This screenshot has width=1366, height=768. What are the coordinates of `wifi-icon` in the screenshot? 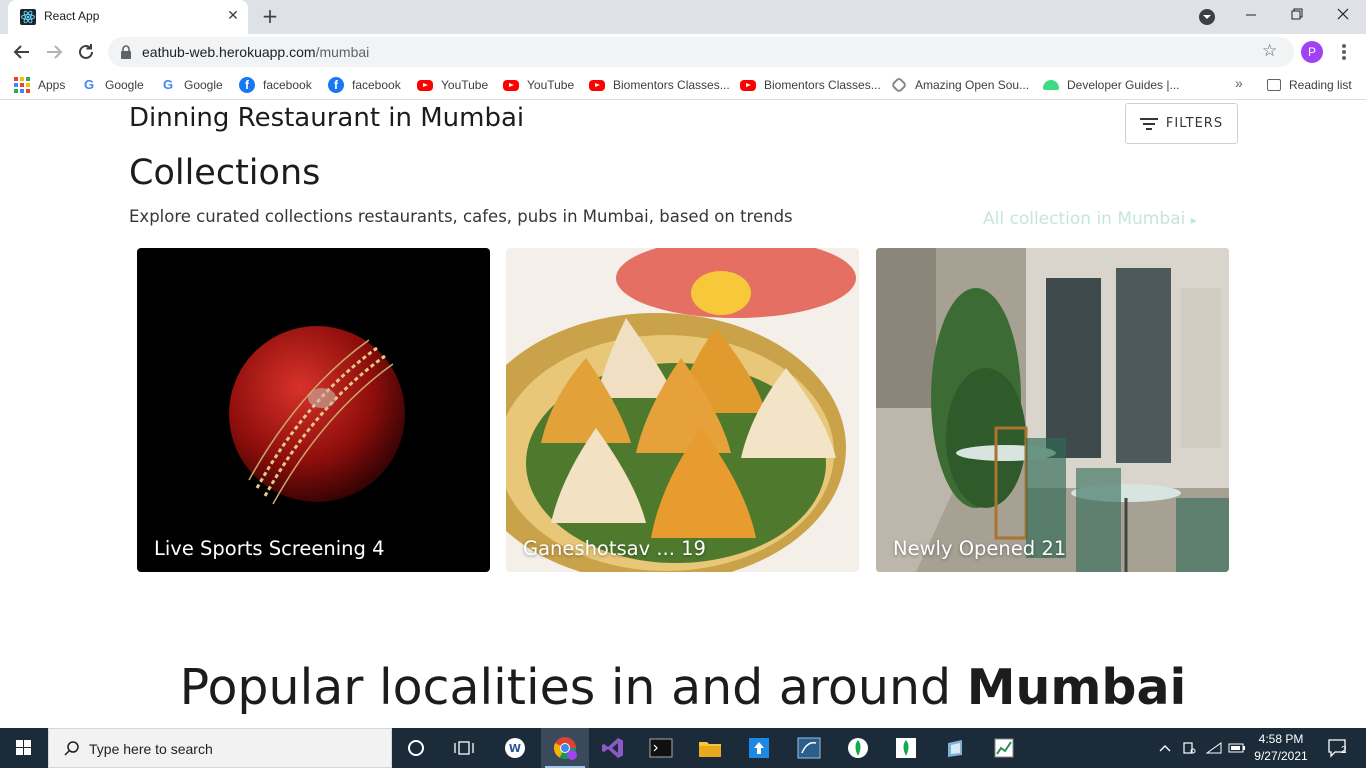 It's located at (1214, 748).